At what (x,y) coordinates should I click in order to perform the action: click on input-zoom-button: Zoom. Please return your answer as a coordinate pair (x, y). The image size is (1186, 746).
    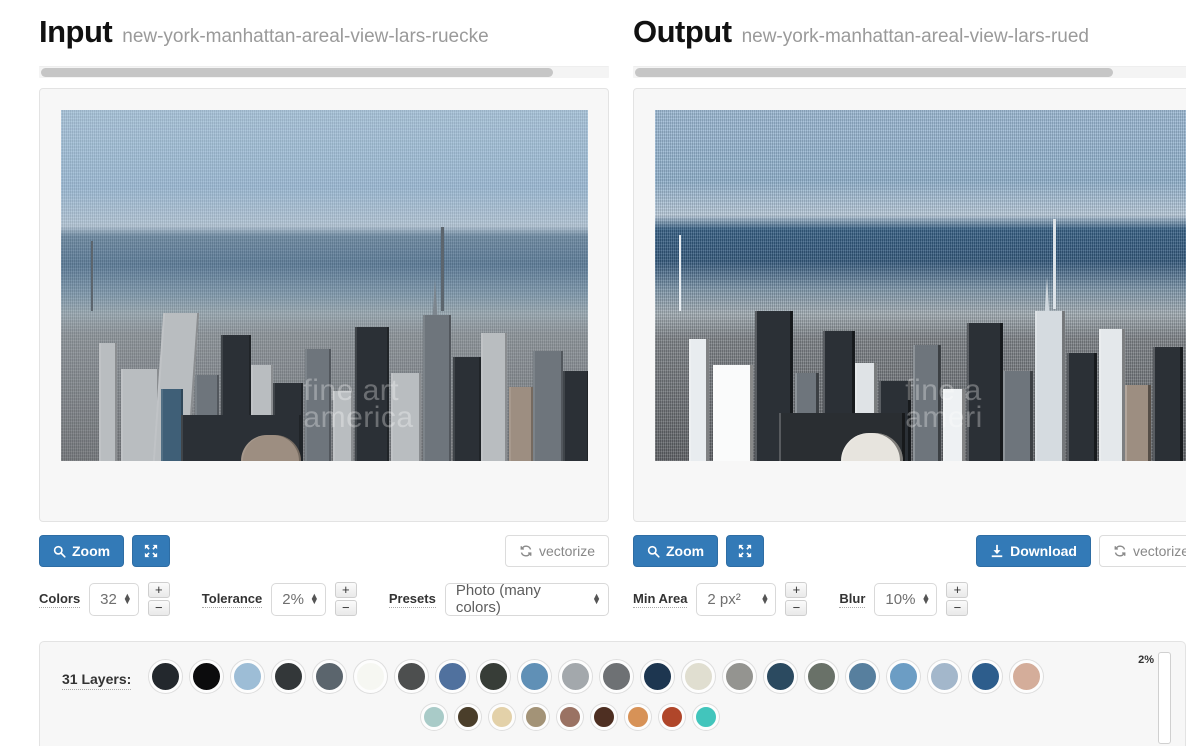
    Looking at the image, I should click on (82, 551).